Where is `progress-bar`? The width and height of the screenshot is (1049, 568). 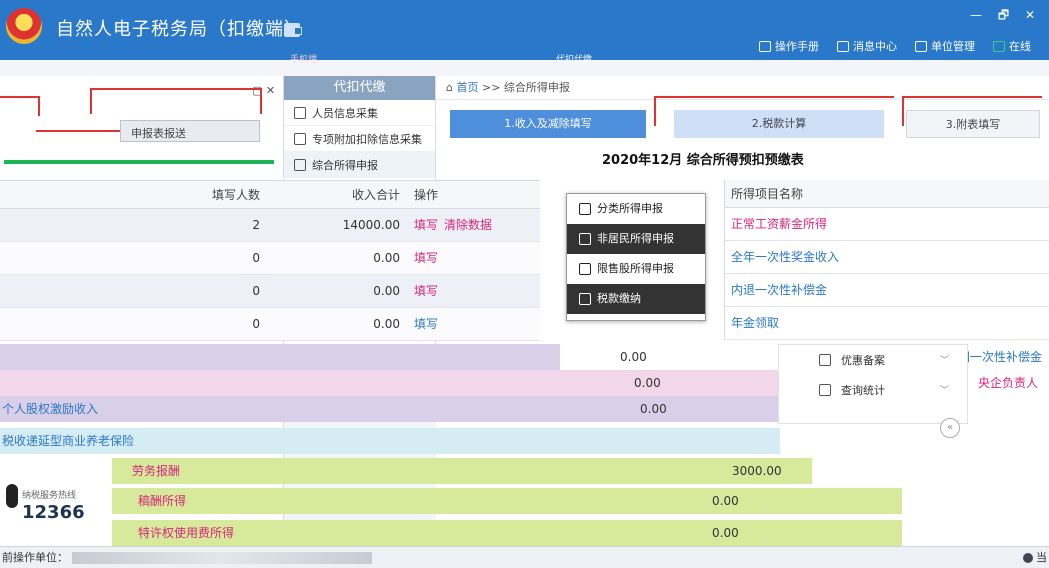
progress-bar is located at coordinates (139, 162).